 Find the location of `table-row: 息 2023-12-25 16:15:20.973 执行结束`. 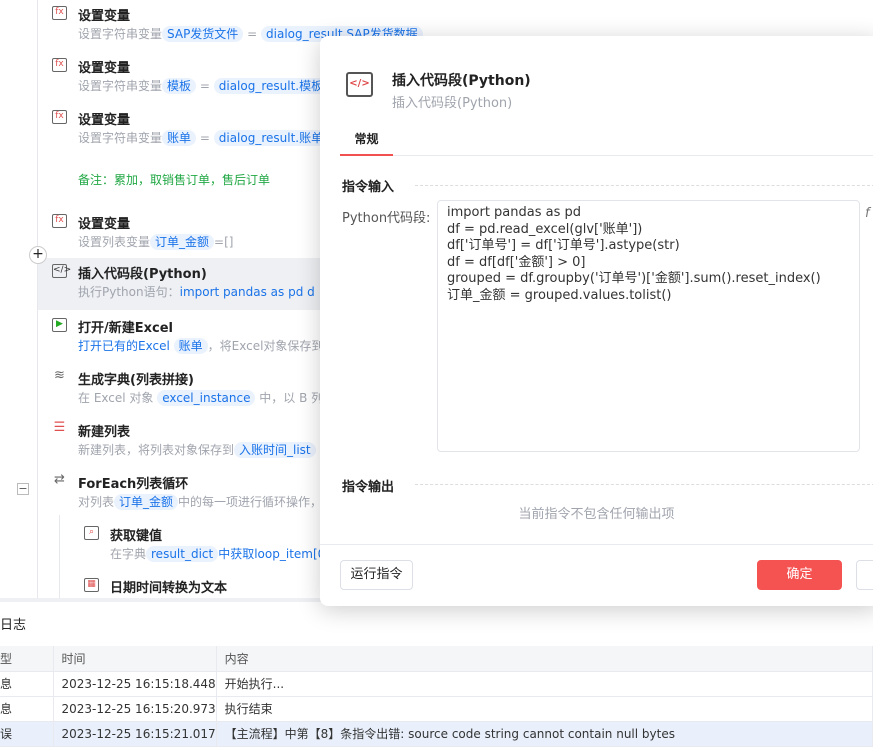

table-row: 息 2023-12-25 16:15:20.973 执行结束 is located at coordinates (436, 709).